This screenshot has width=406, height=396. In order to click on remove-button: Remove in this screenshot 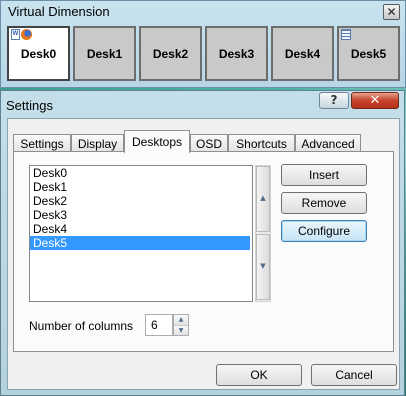, I will do `click(324, 203)`.